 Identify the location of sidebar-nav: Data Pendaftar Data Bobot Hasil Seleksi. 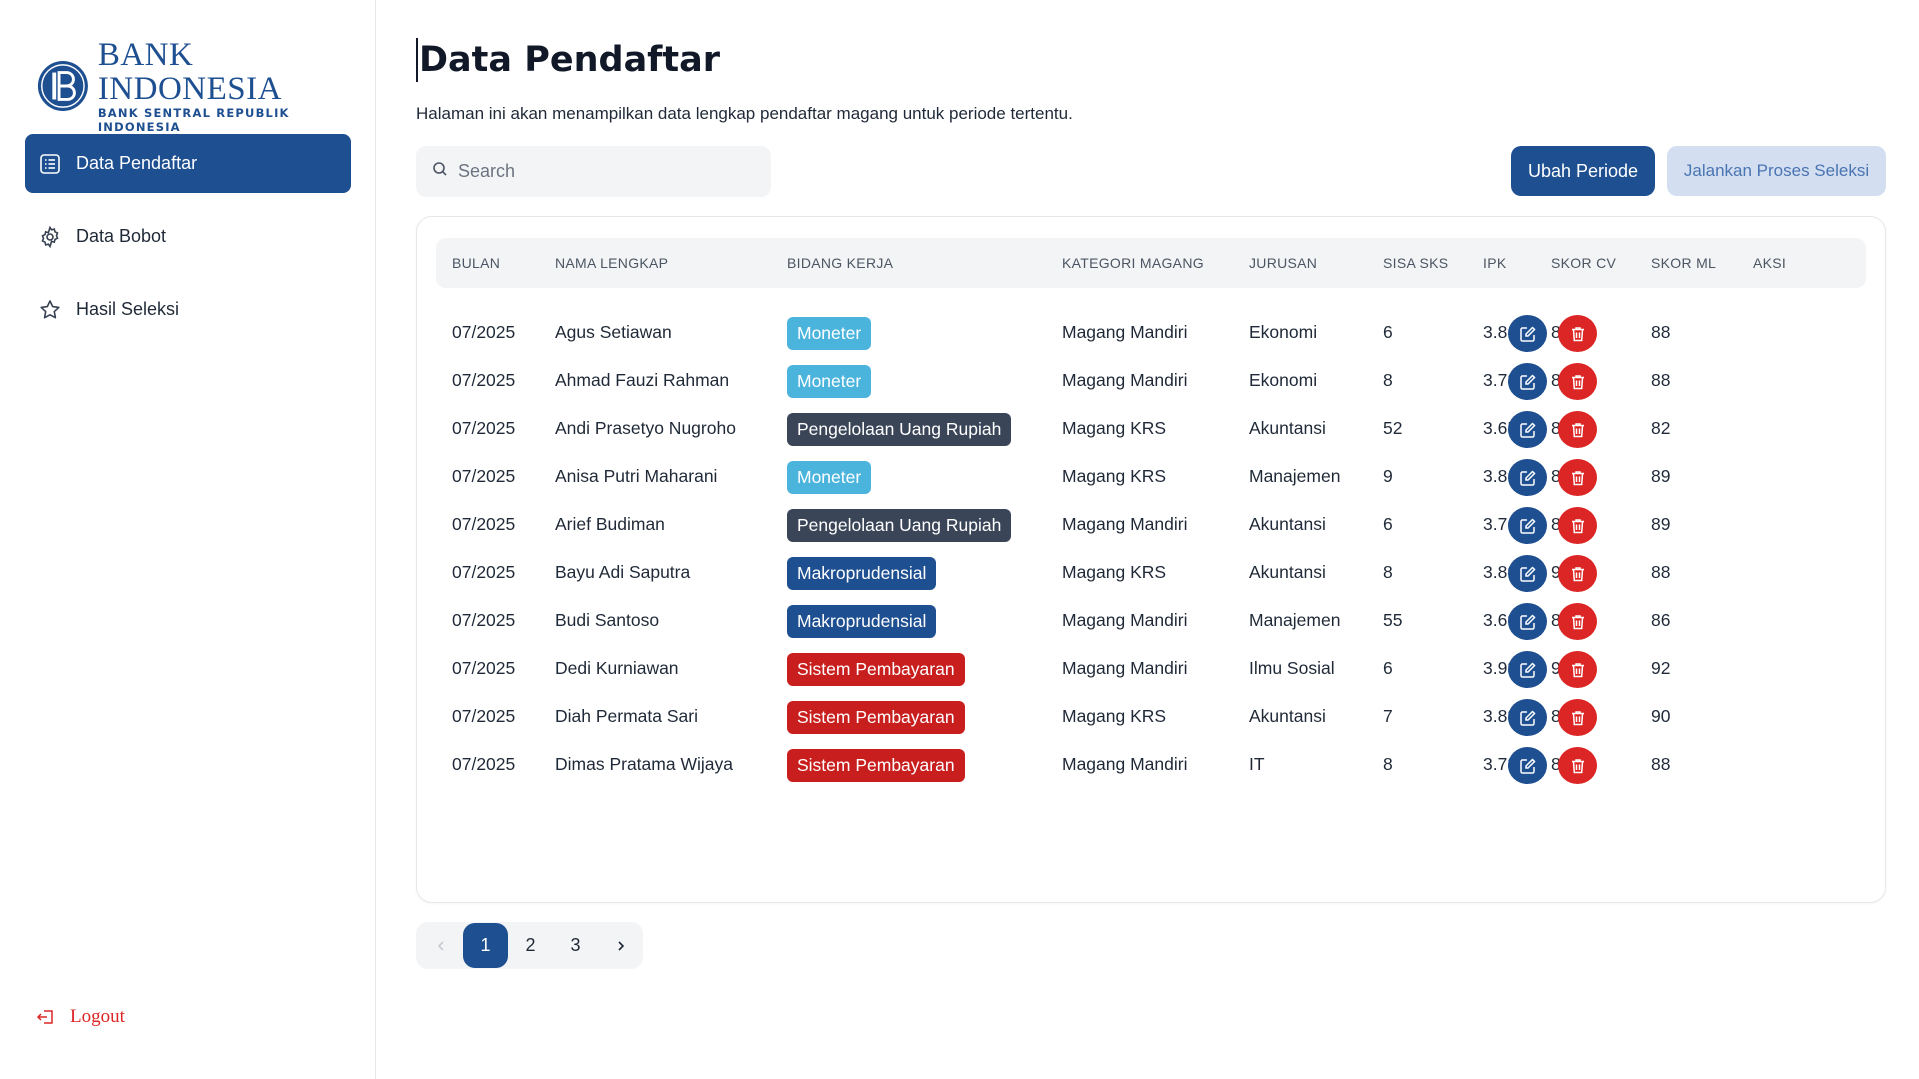
(188, 243).